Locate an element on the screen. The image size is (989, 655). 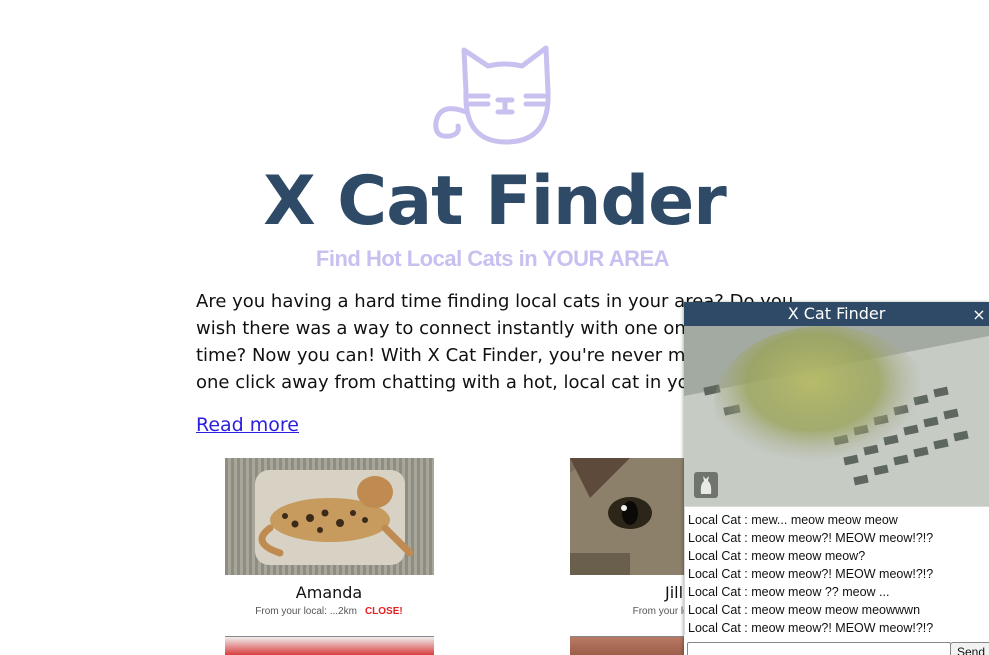
chat-header: X Cat Finder × is located at coordinates (836, 314).